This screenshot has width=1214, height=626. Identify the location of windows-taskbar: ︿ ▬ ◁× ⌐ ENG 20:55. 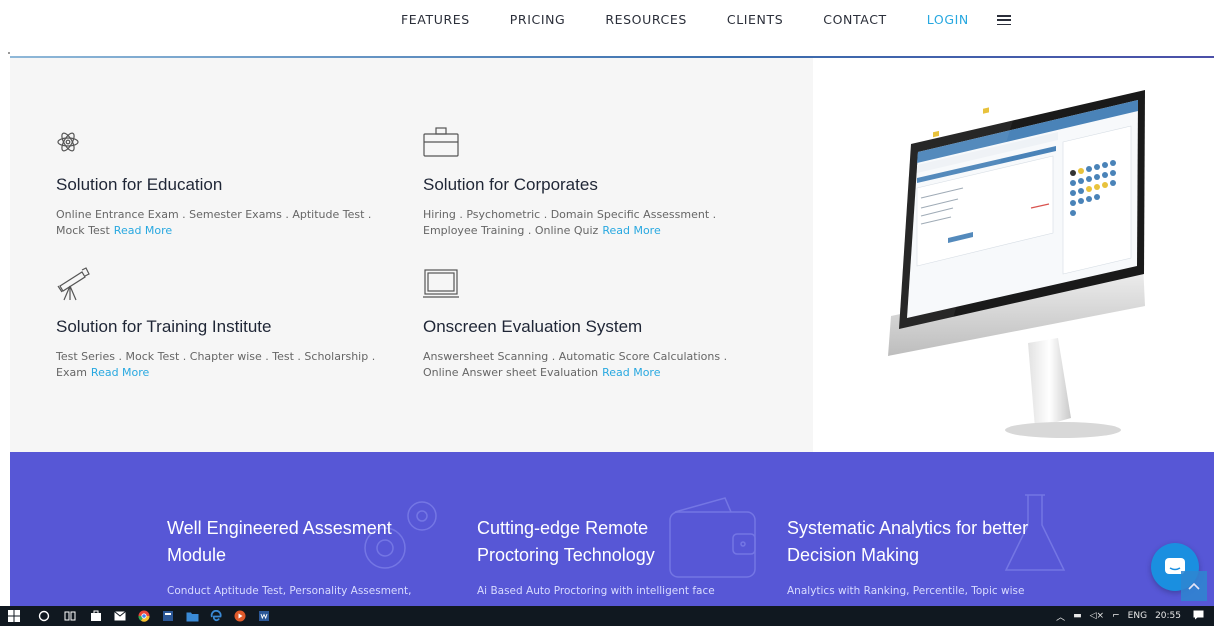
(607, 616).